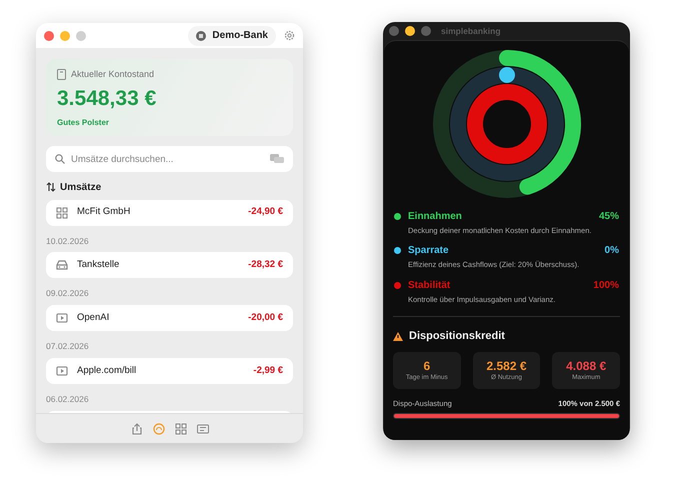  Describe the element at coordinates (68, 346) in the screenshot. I see `date-label: 07.02.2026` at that location.